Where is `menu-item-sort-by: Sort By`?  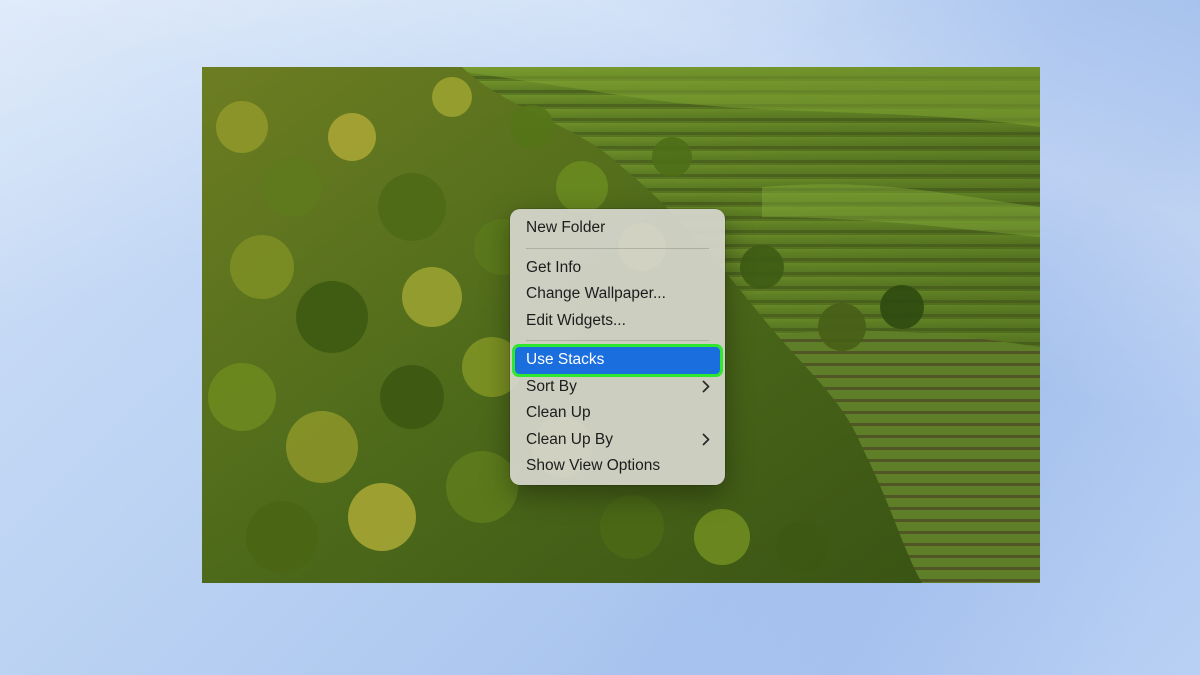 menu-item-sort-by: Sort By is located at coordinates (617, 387).